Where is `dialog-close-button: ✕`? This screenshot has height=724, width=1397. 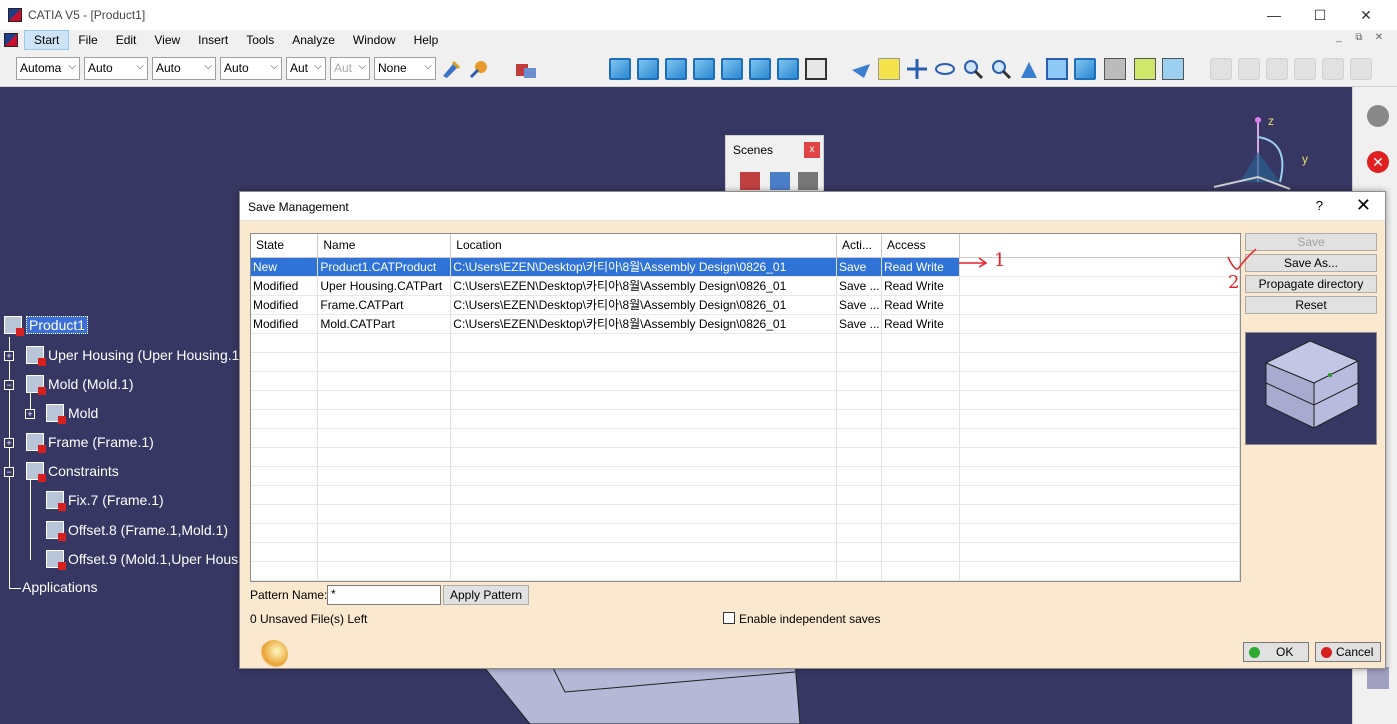
dialog-close-button: ✕ is located at coordinates (1363, 205).